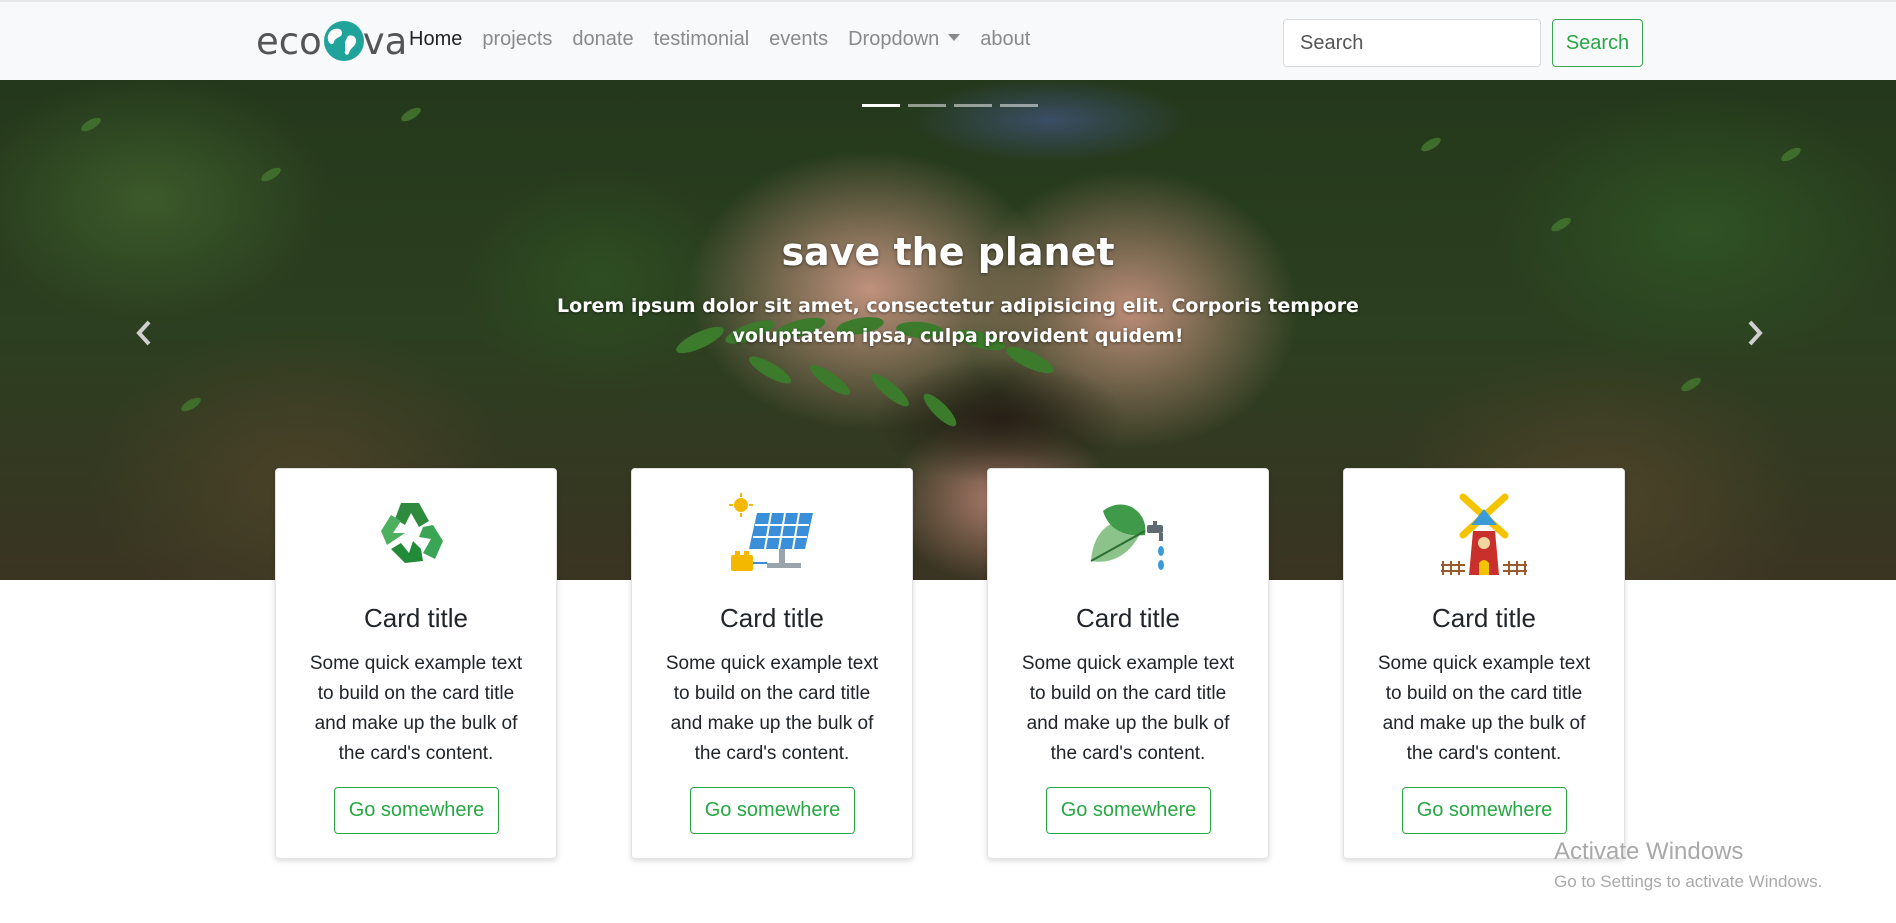  I want to click on carousel-indicators, so click(950, 105).